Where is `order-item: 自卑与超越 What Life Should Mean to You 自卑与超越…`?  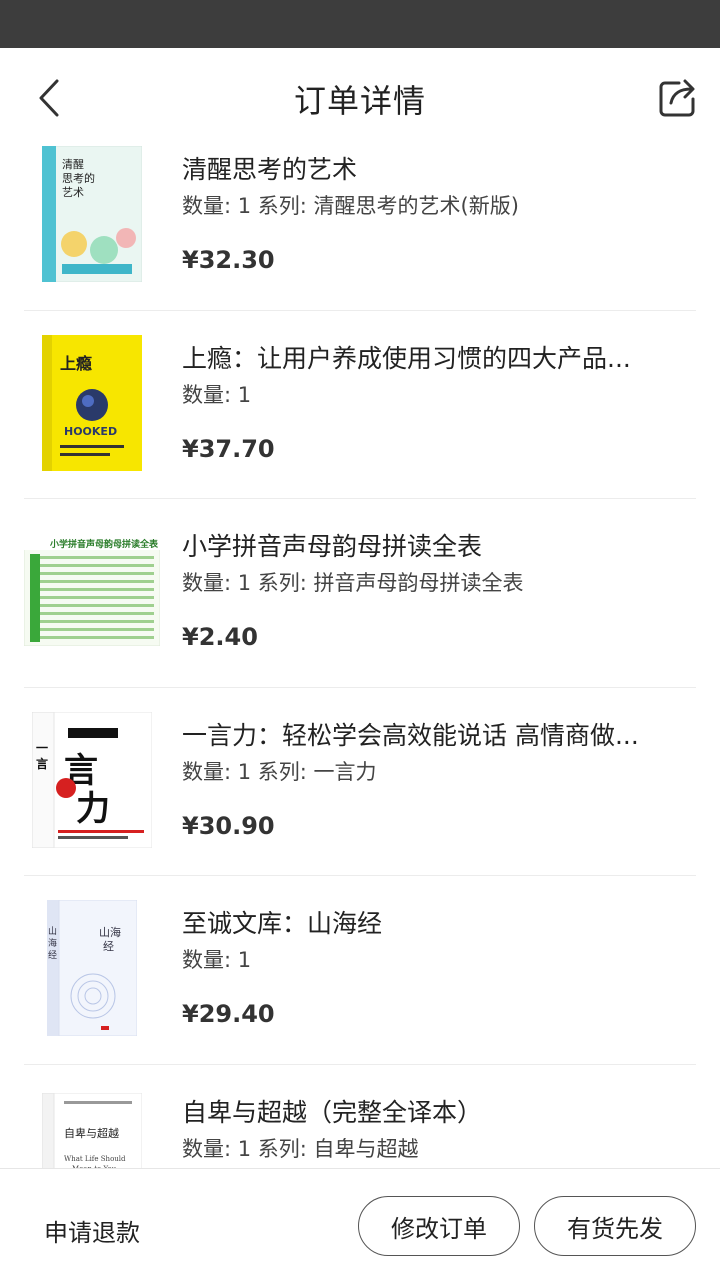 order-item: 自卑与超越 What Life Should Mean to You 自卑与超越… is located at coordinates (360, 1117).